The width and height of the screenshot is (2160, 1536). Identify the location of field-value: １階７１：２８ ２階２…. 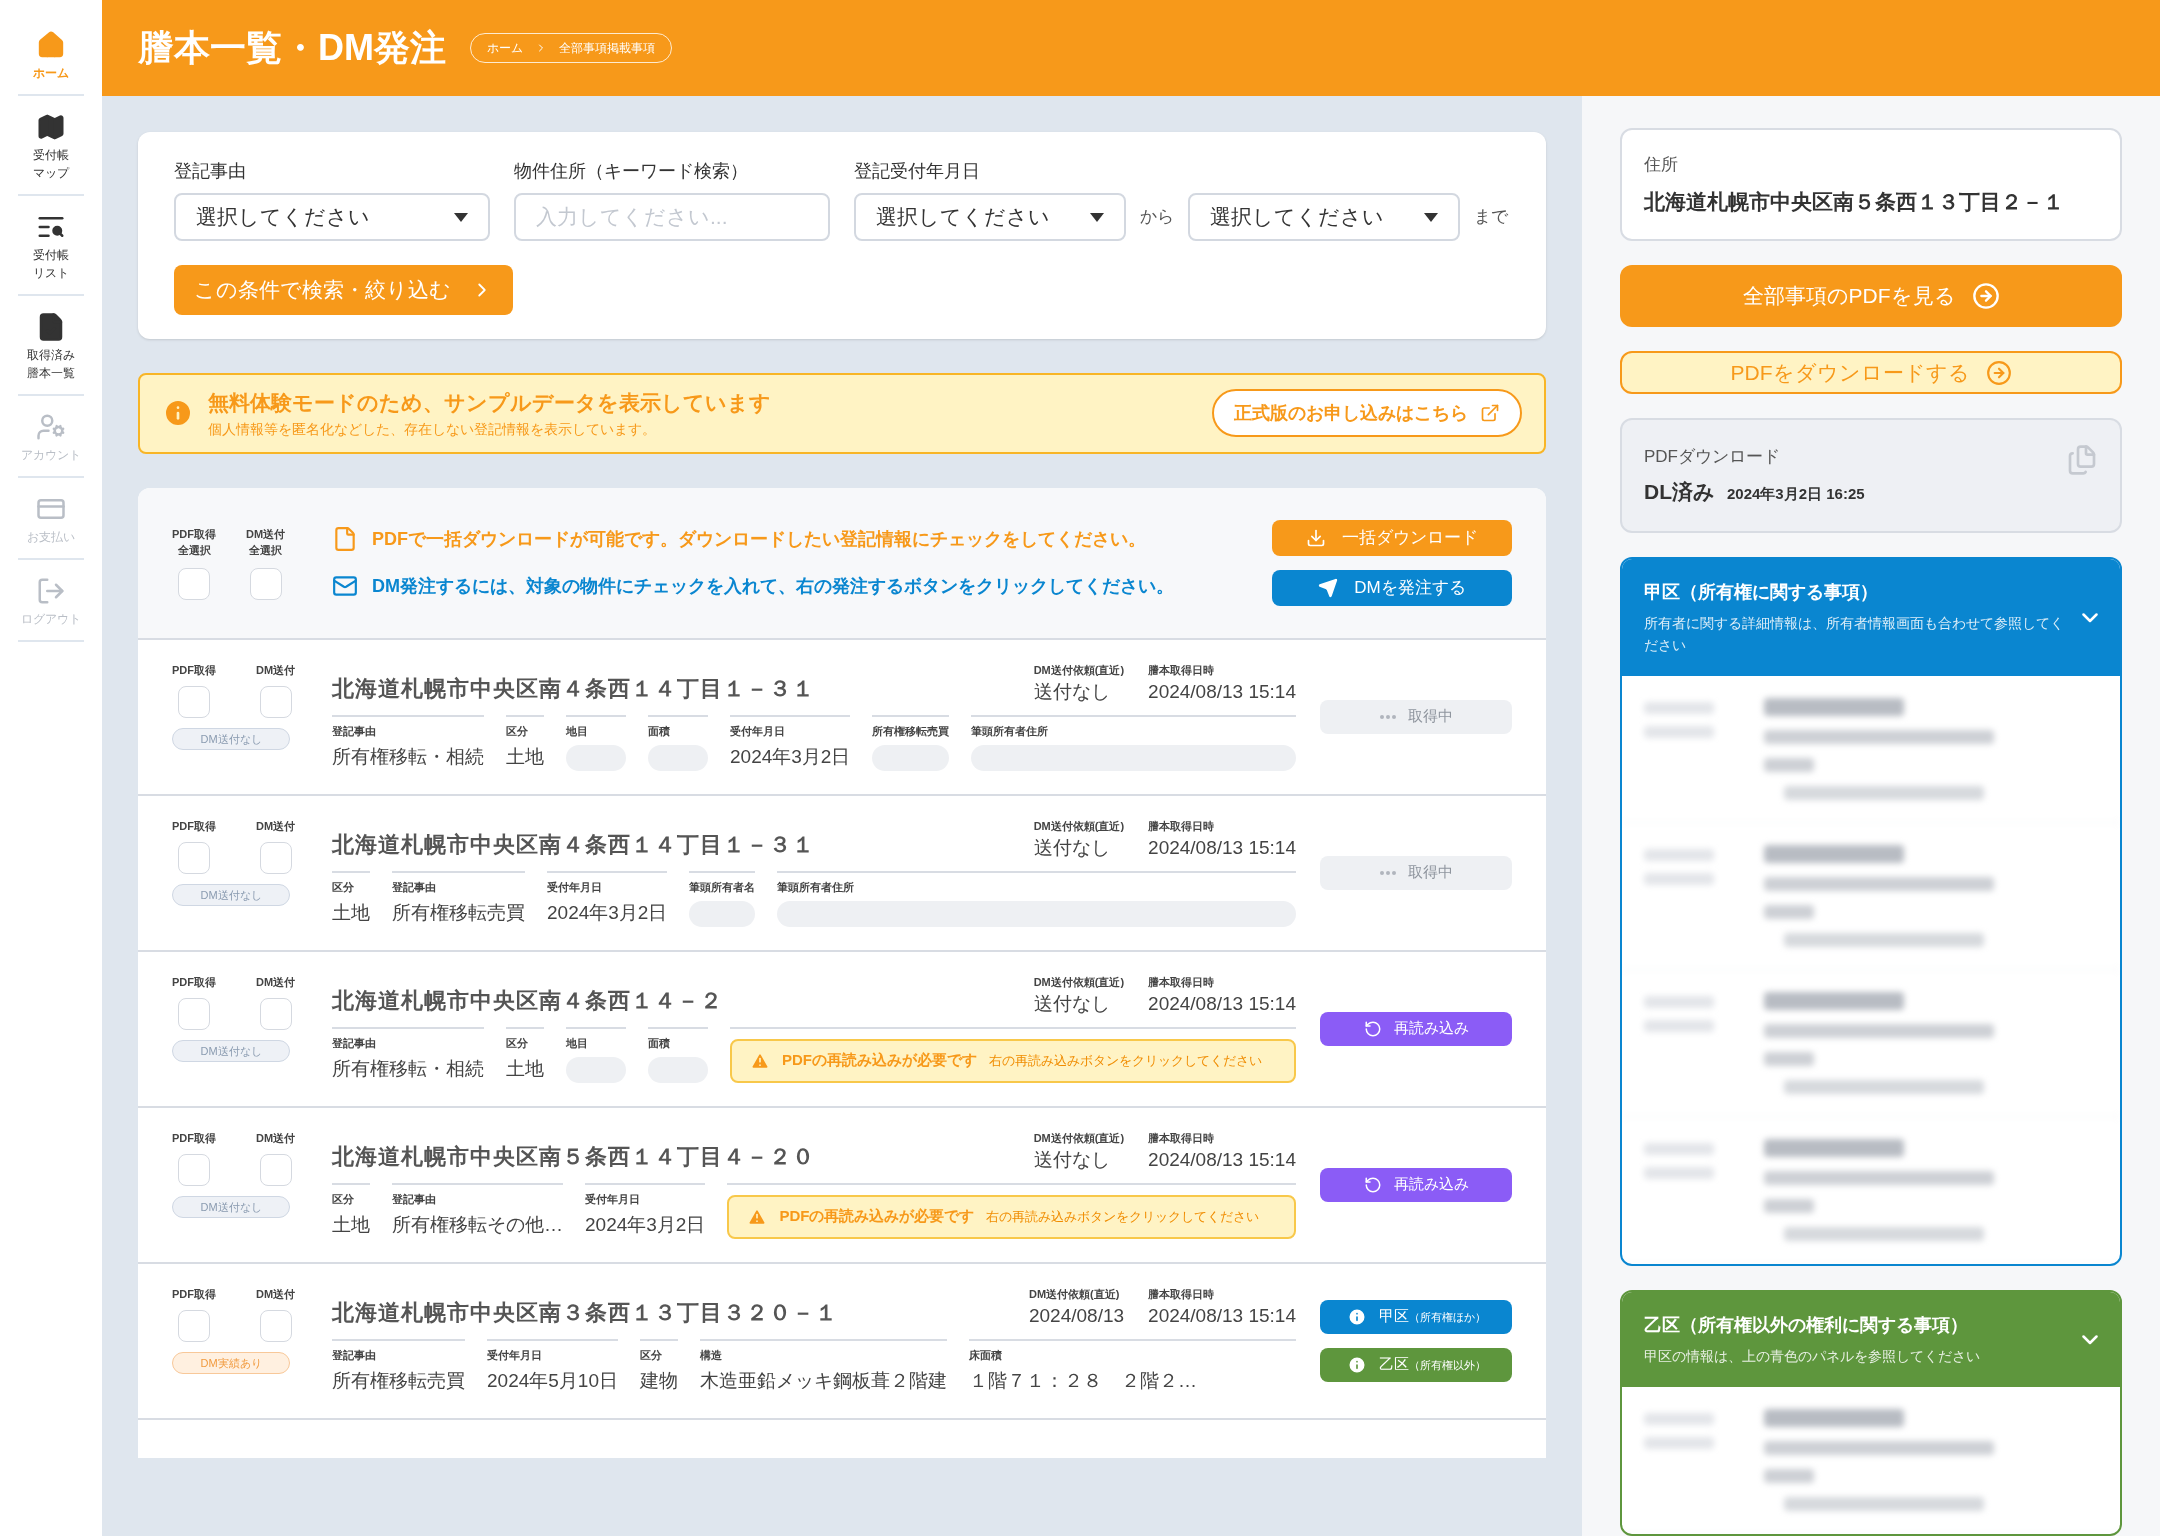
(1083, 1381).